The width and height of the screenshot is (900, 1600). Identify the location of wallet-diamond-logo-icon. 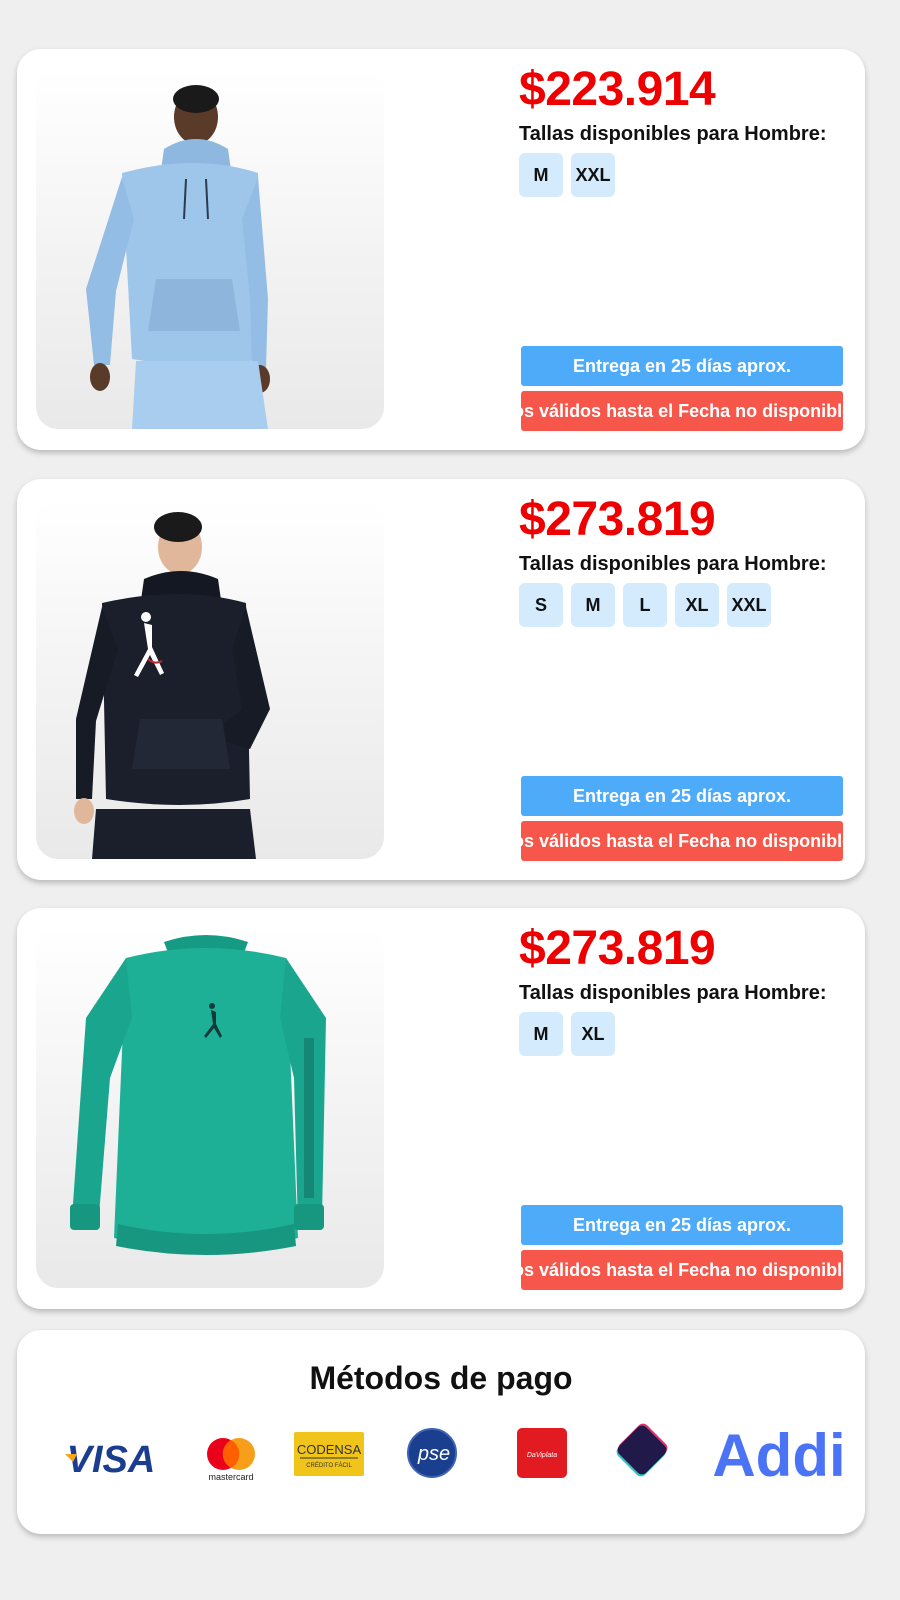
(642, 1453).